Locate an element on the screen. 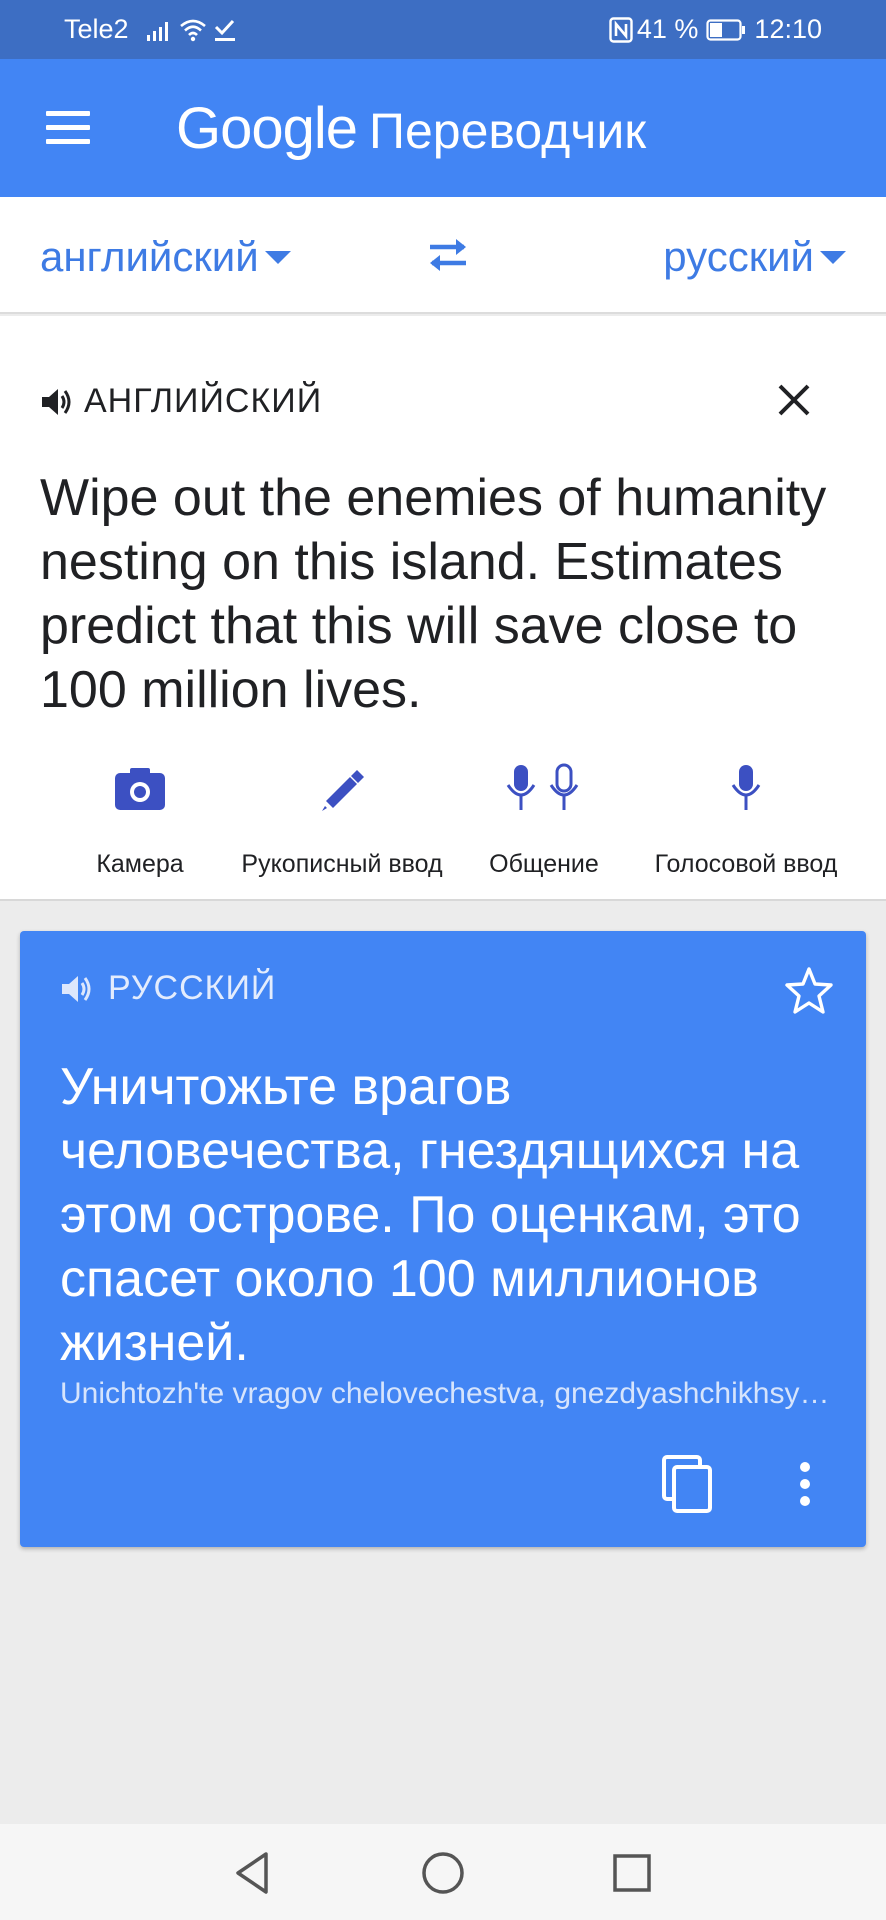 The width and height of the screenshot is (886, 1920). battery-icon is located at coordinates (726, 29).